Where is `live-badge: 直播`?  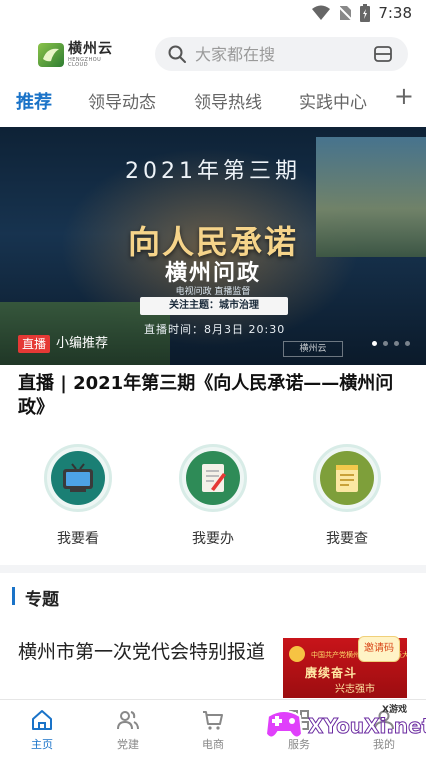
live-badge: 直播 is located at coordinates (34, 344).